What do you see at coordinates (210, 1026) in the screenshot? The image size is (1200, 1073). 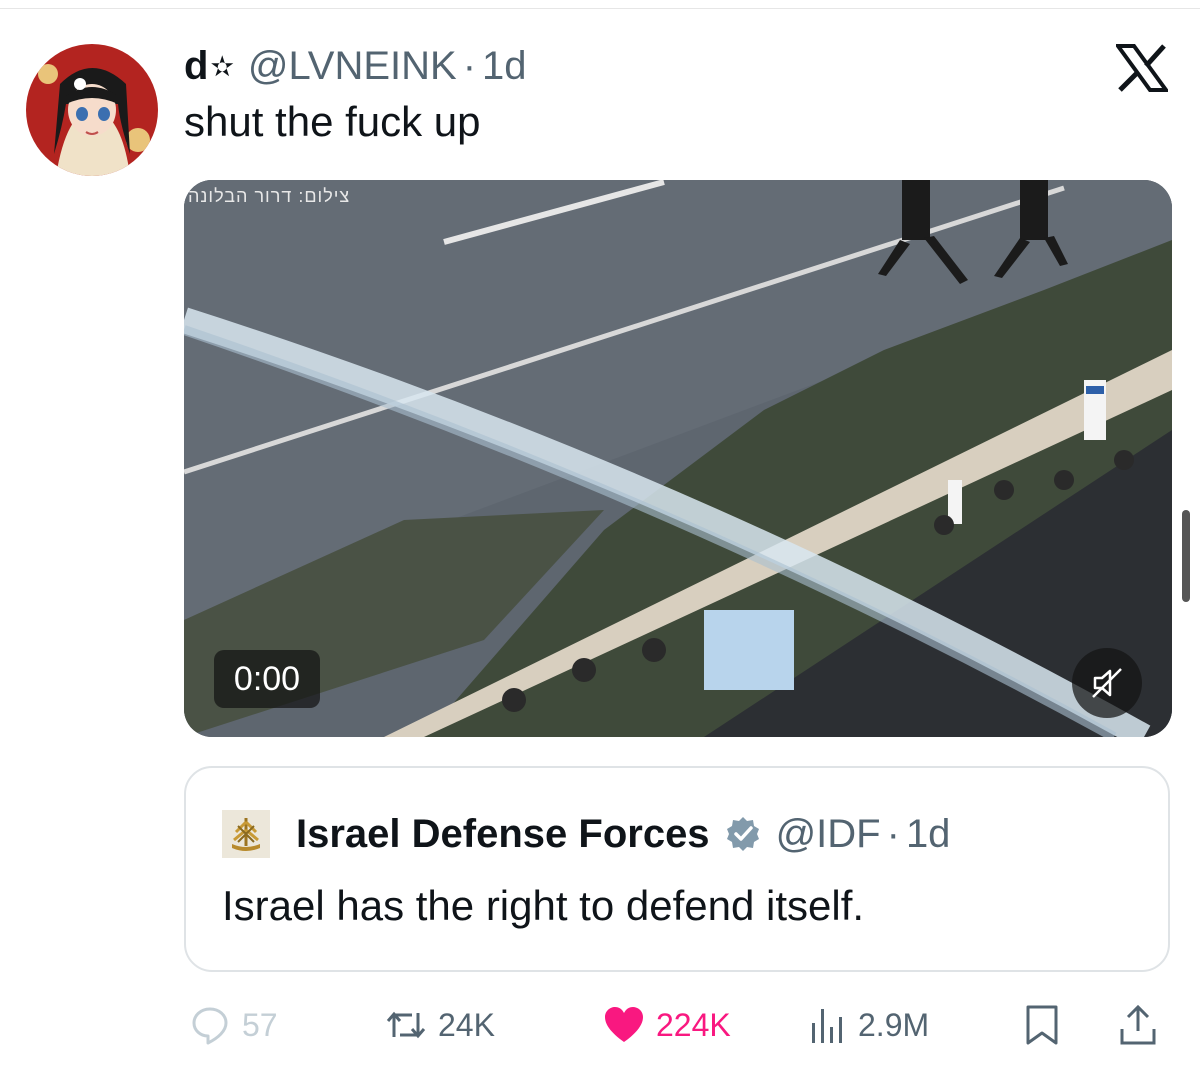 I see `reply-icon` at bounding box center [210, 1026].